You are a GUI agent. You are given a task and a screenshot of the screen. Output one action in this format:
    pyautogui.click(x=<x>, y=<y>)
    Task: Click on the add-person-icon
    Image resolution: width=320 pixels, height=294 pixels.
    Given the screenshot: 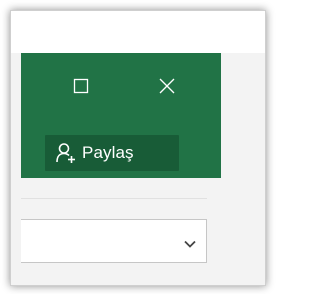 What is the action you would take?
    pyautogui.click(x=66, y=153)
    